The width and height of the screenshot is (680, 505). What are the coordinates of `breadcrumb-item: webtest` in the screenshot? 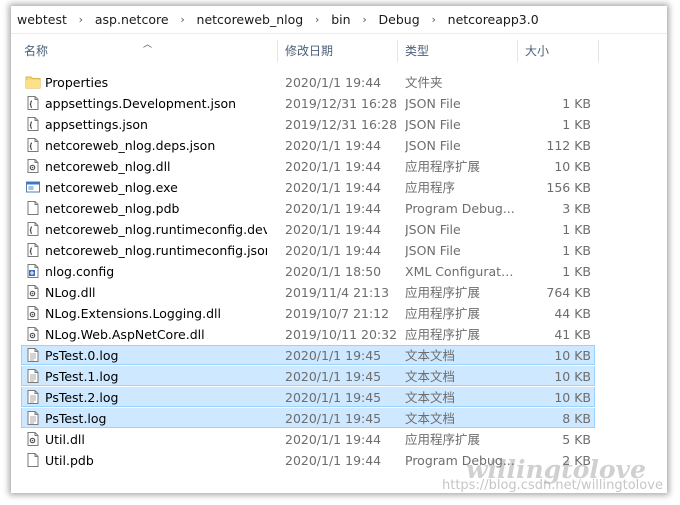 It's located at (42, 19).